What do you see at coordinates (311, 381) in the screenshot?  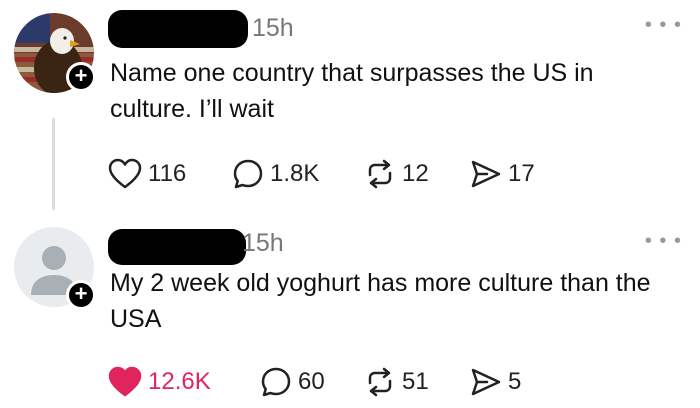 I see `comment-count: 60` at bounding box center [311, 381].